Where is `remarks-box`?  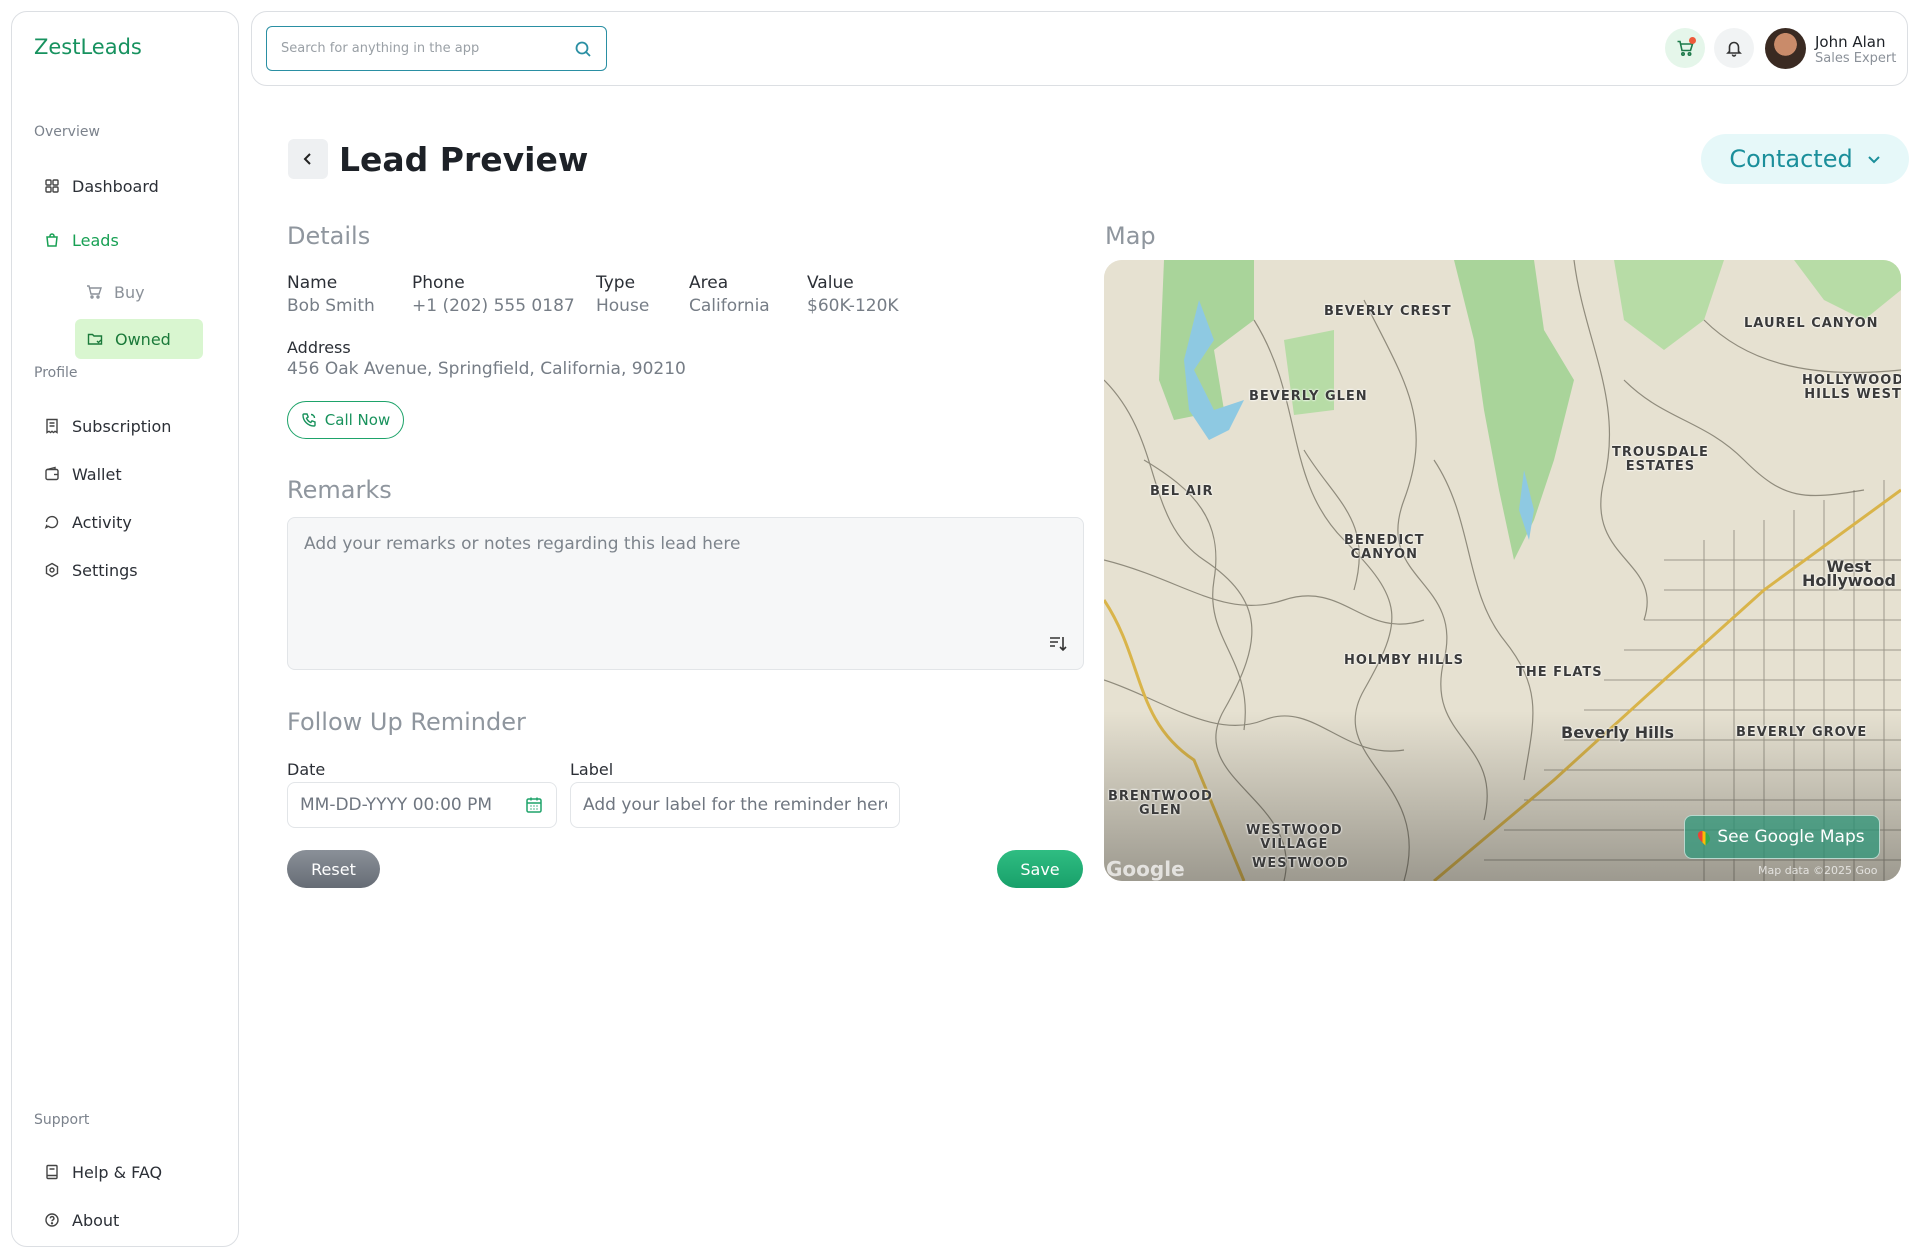
remarks-box is located at coordinates (685, 593).